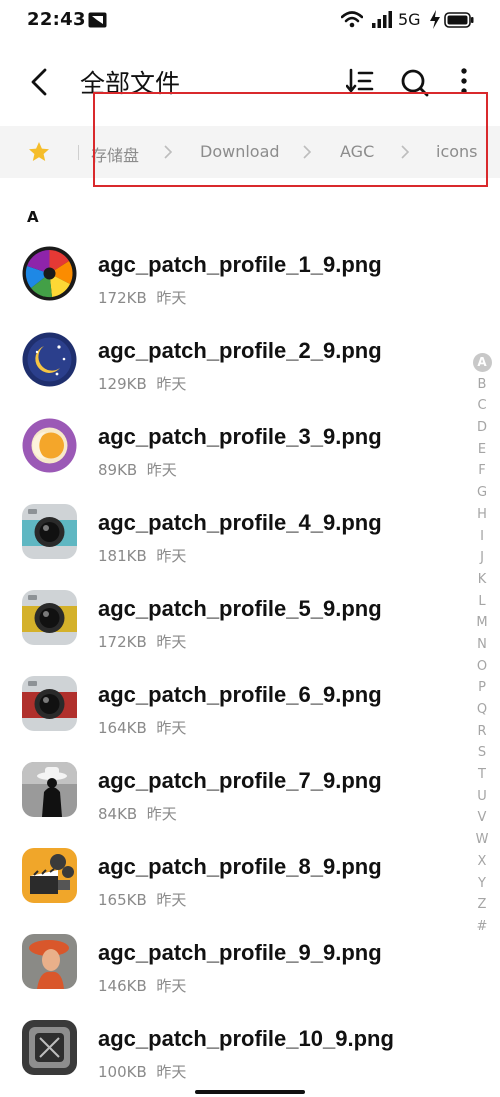 The height and width of the screenshot is (1097, 500). What do you see at coordinates (78, 152) in the screenshot?
I see `breadcrumb-divider` at bounding box center [78, 152].